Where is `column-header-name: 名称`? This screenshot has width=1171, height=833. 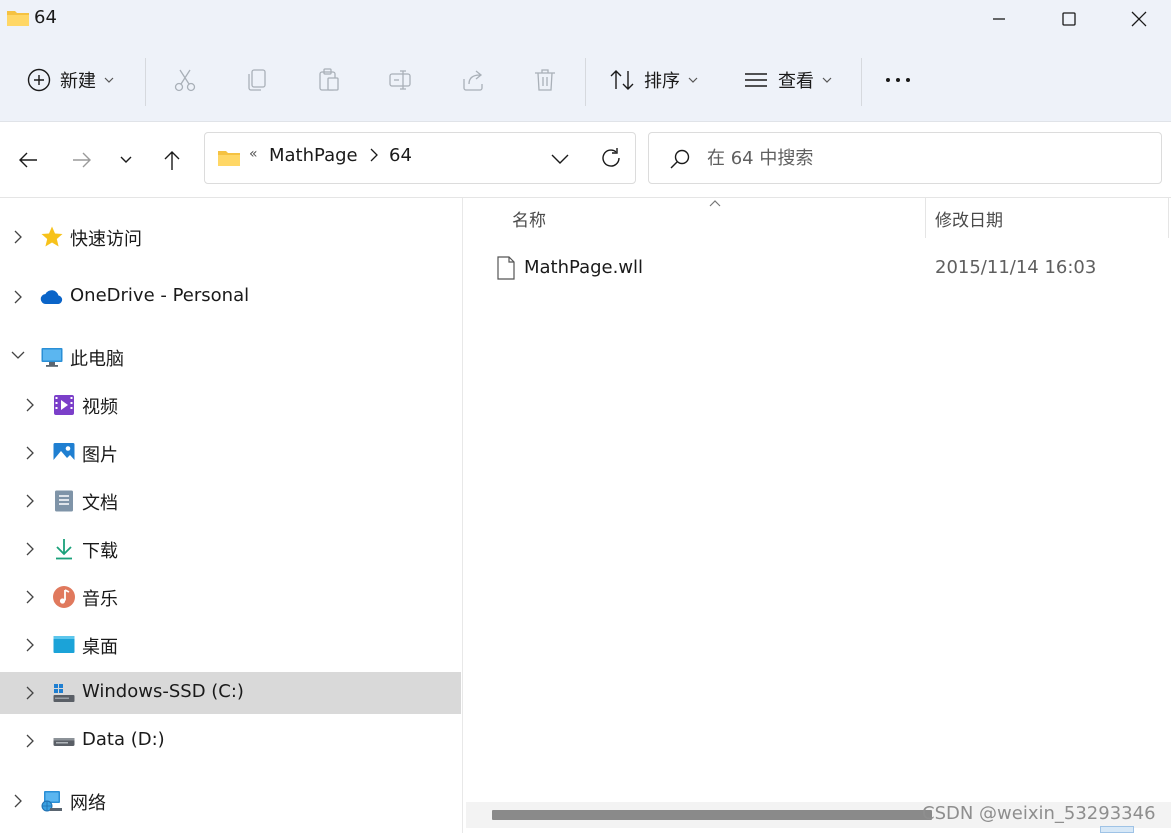
column-header-name: 名称 is located at coordinates (529, 218).